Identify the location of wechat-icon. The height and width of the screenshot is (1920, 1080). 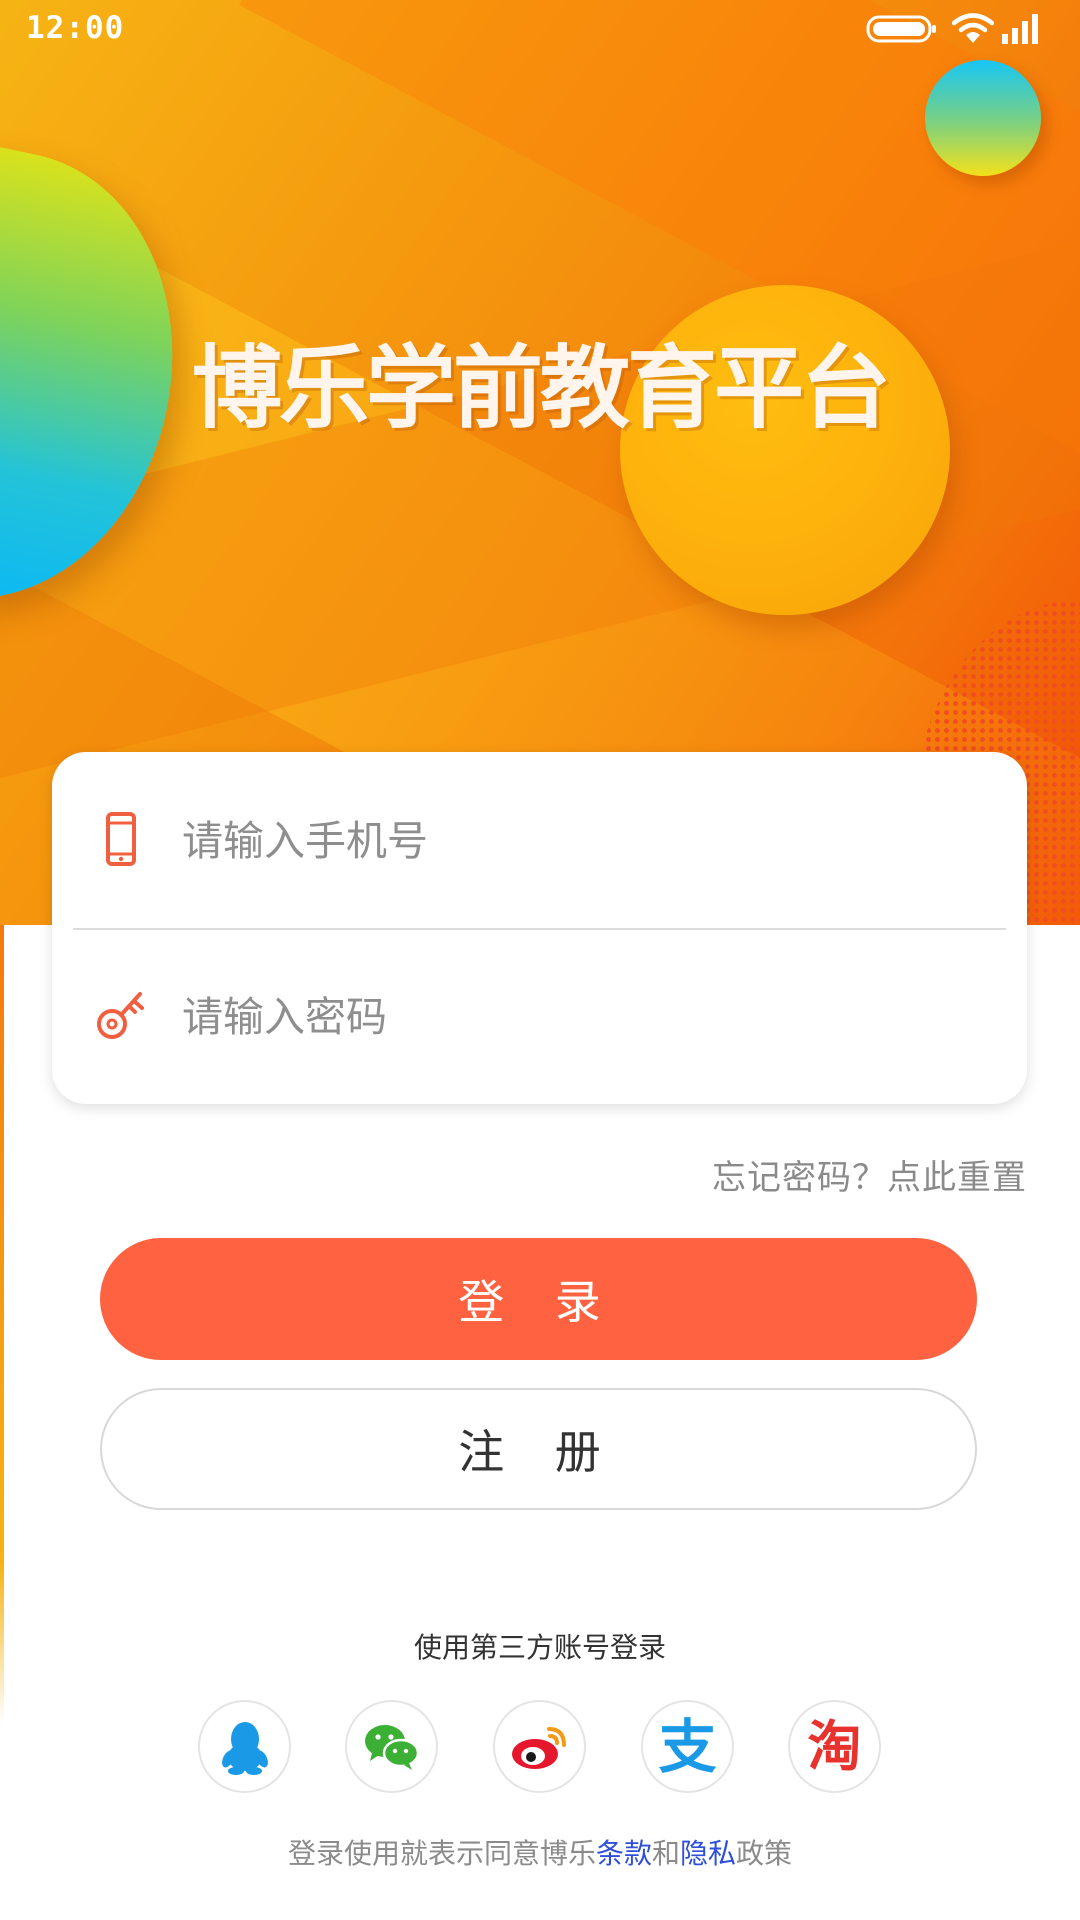
(391, 1747).